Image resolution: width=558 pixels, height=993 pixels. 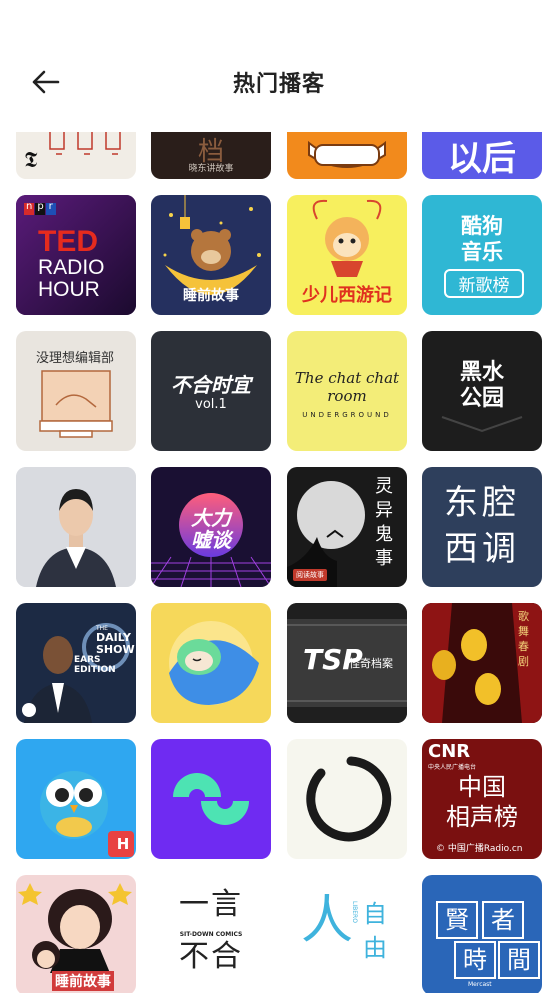 What do you see at coordinates (482, 226) in the screenshot?
I see `kugou-line1: 酷狗` at bounding box center [482, 226].